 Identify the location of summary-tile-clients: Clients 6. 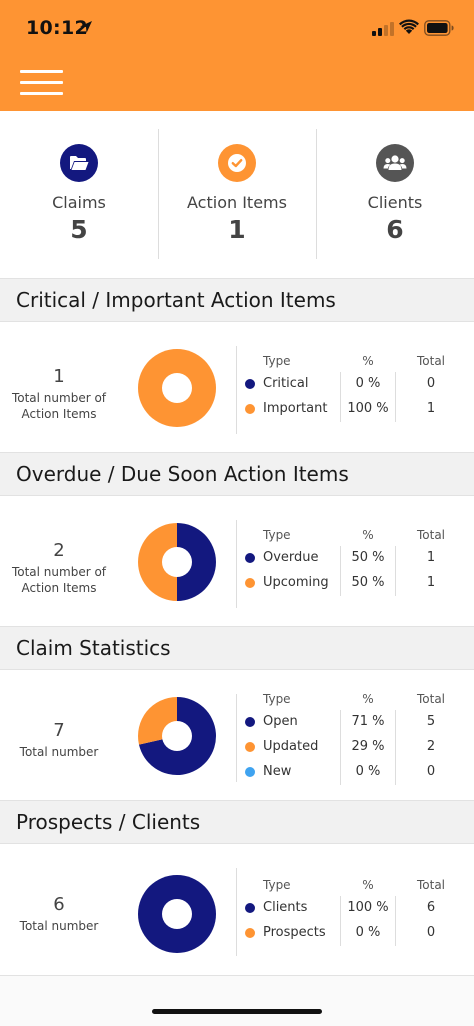
(395, 194).